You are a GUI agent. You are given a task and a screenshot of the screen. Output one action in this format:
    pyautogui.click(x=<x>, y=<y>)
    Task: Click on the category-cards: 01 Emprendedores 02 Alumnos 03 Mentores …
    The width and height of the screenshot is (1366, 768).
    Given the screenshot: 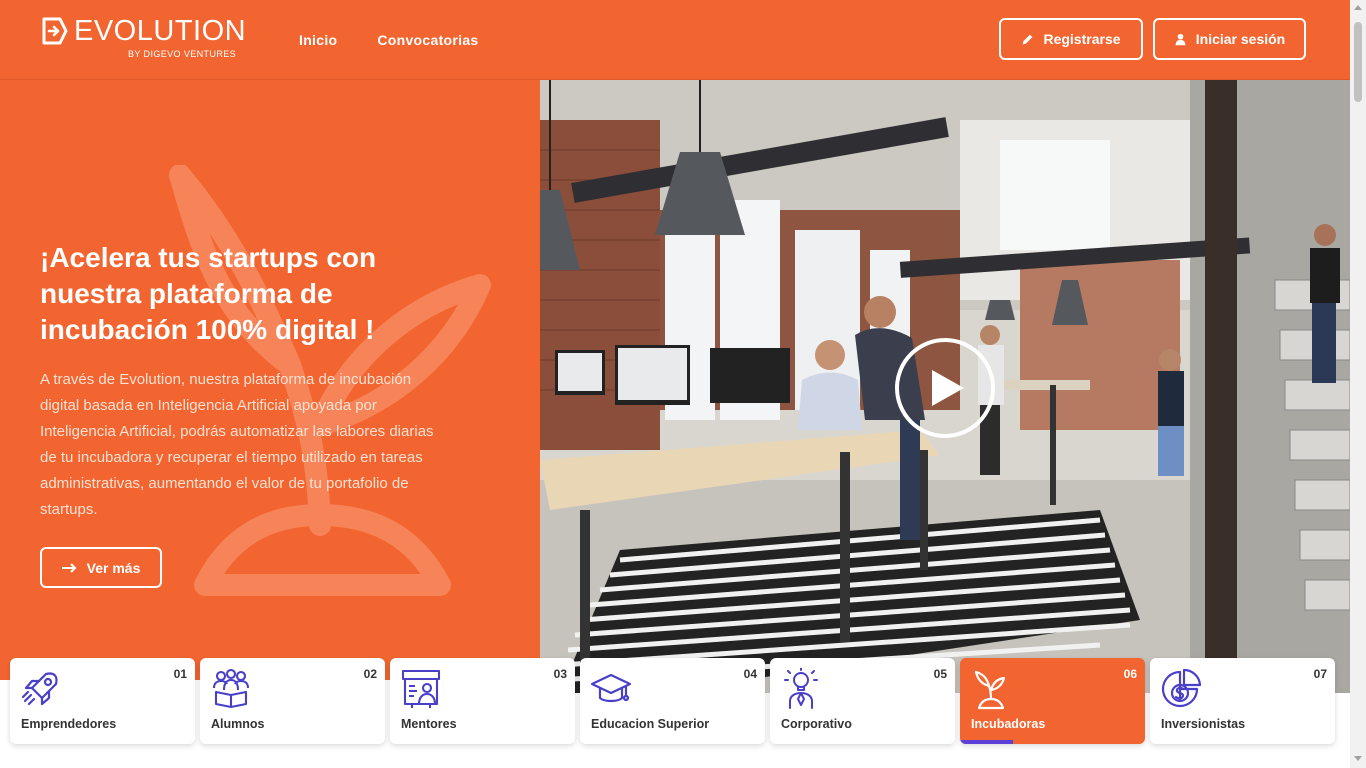 What is the action you would take?
    pyautogui.click(x=675, y=702)
    